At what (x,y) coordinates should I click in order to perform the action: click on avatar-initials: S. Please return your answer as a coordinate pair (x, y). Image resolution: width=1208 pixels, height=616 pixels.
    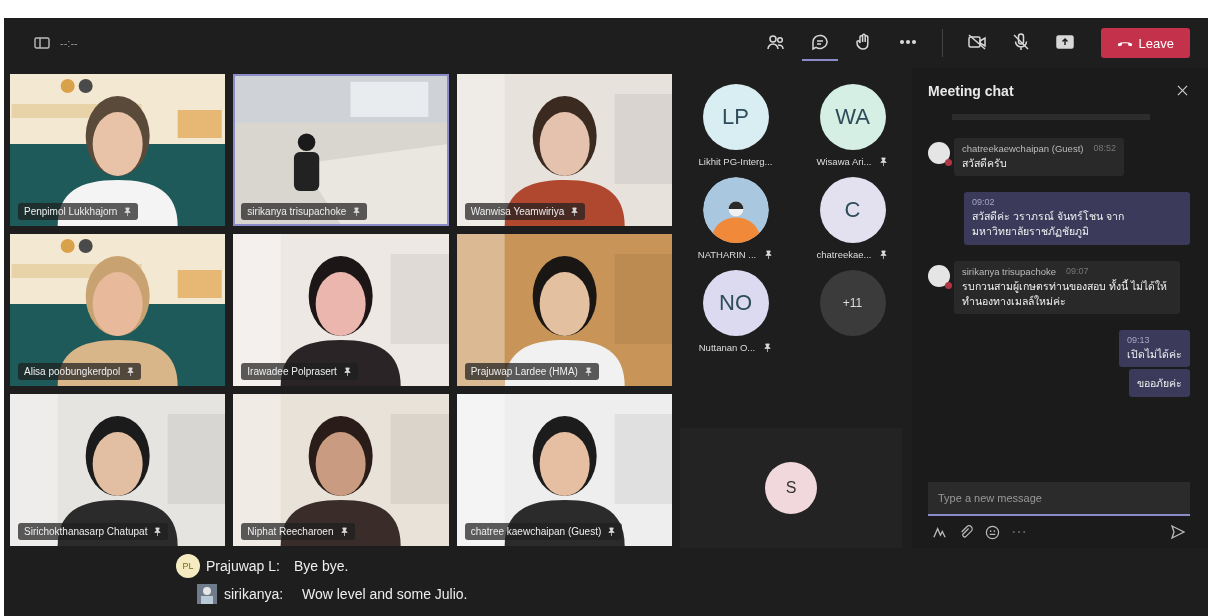
    Looking at the image, I should click on (791, 488).